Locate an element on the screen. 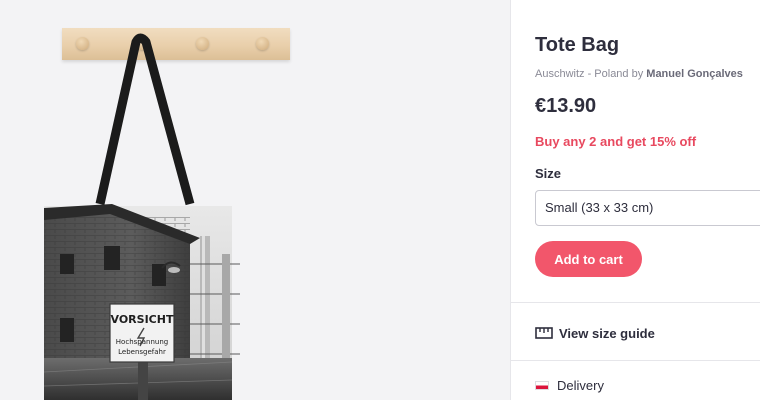 This screenshot has width=760, height=400. ruler-icon is located at coordinates (544, 333).